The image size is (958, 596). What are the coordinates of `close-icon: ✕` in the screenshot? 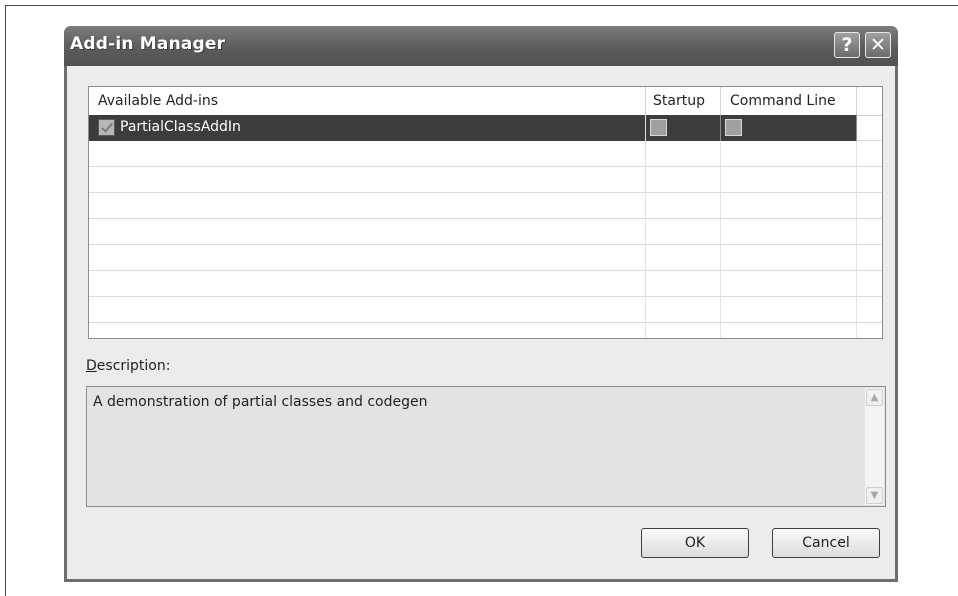 It's located at (878, 45).